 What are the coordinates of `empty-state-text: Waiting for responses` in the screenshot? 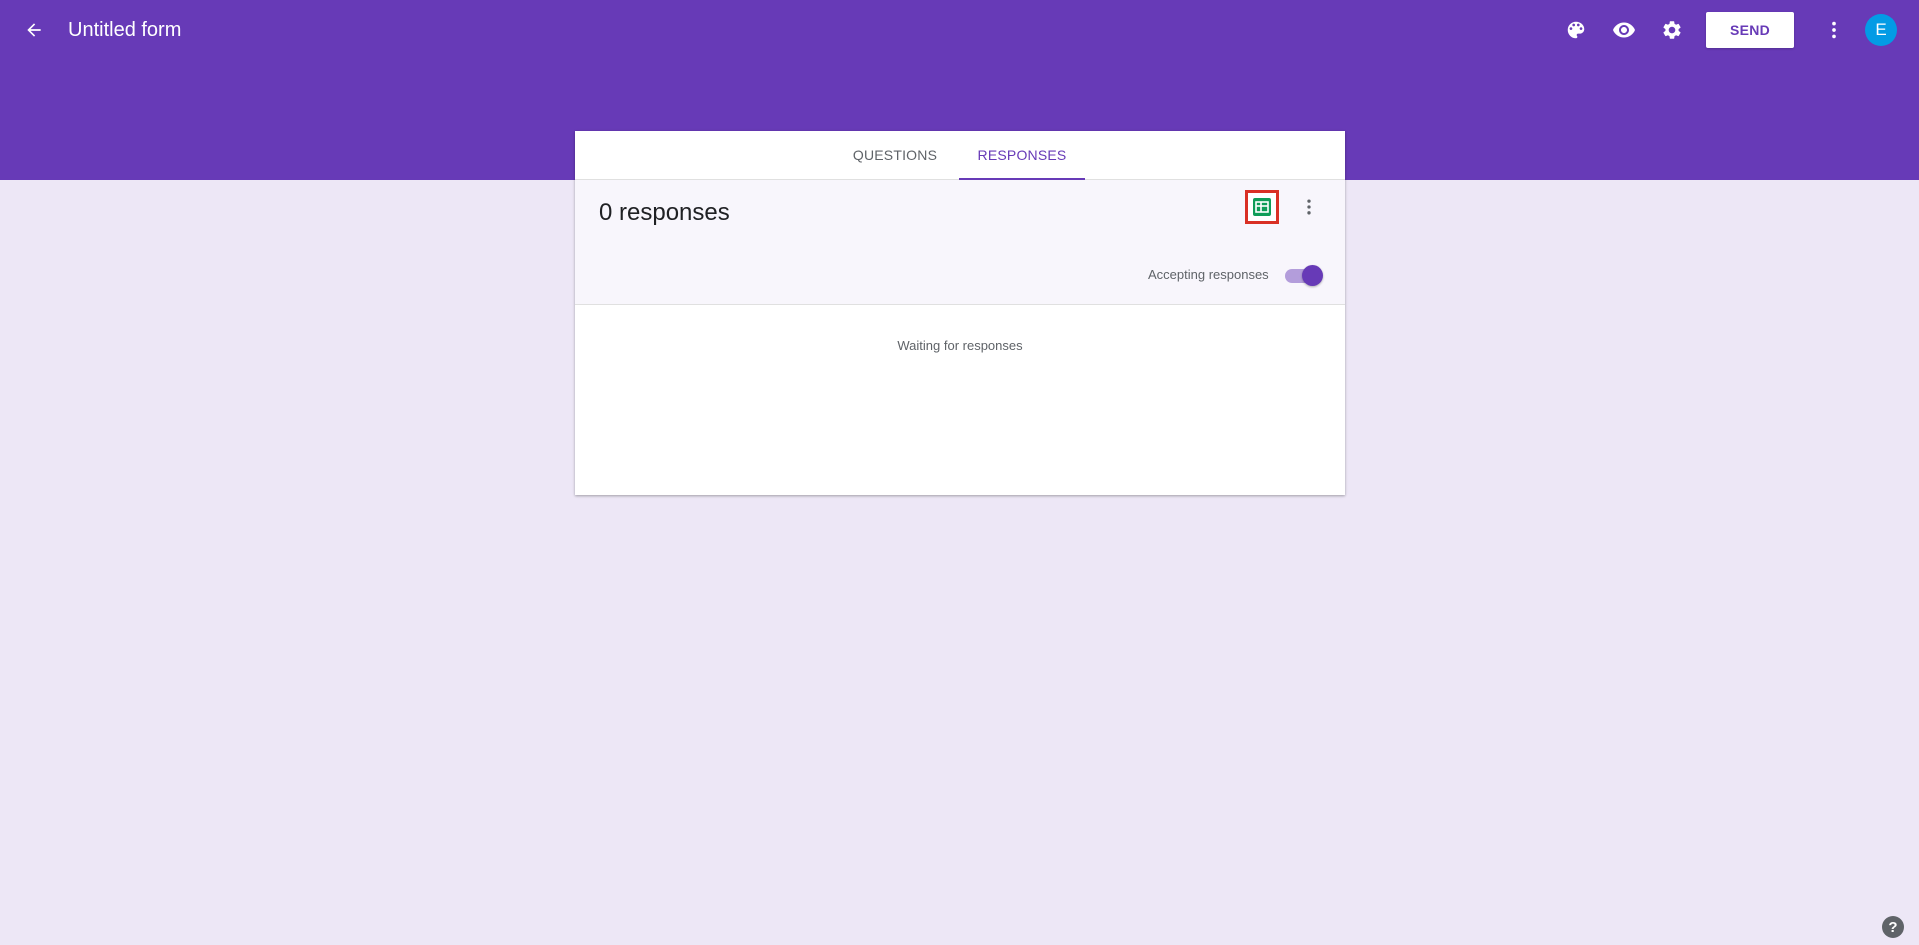 It's located at (960, 345).